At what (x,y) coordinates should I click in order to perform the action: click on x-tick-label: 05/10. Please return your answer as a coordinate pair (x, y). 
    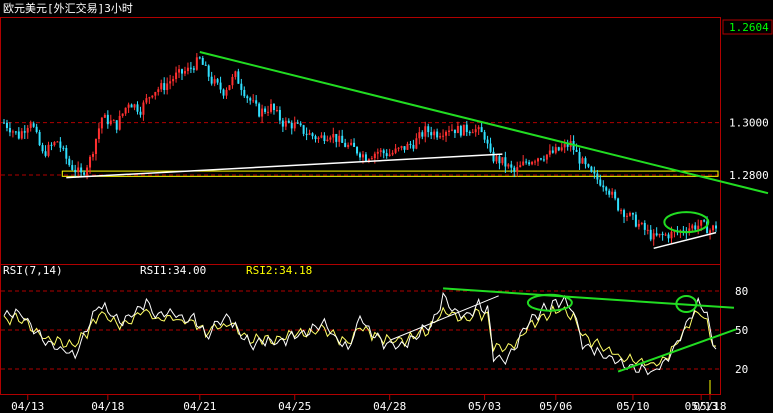
    Looking at the image, I should click on (632, 406).